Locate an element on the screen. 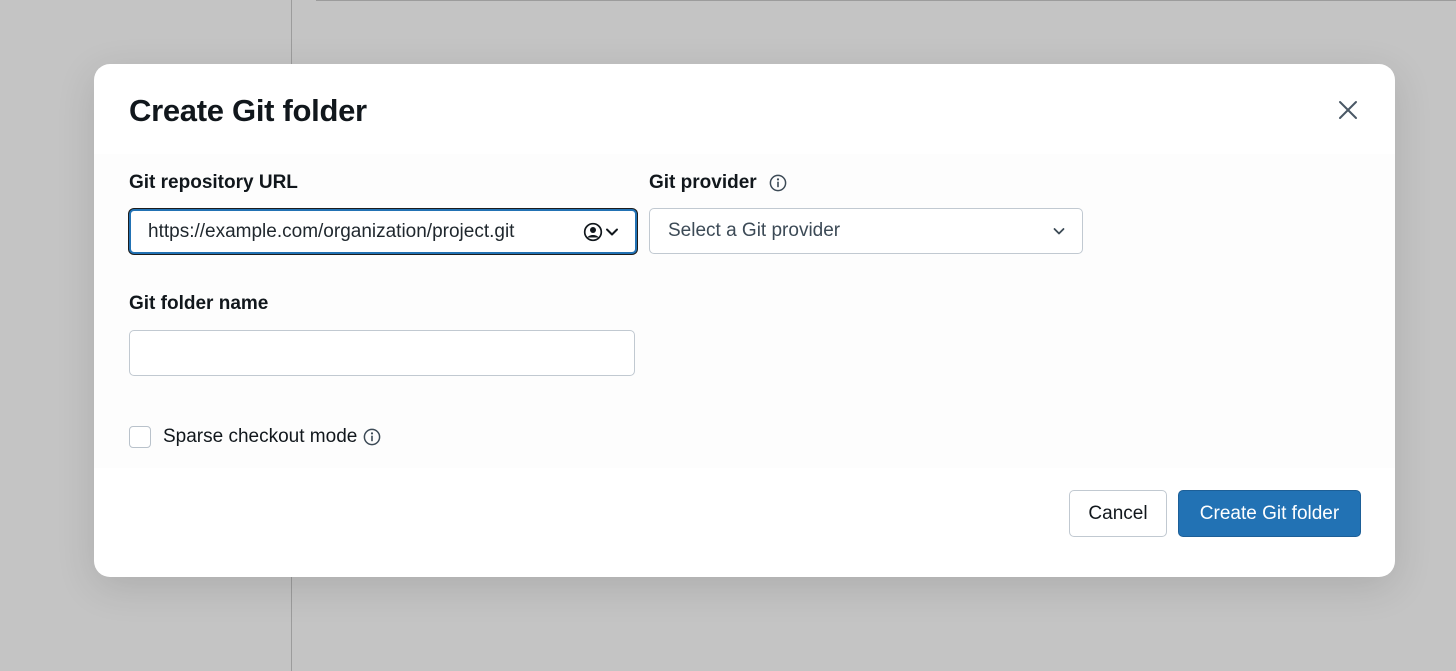 The width and height of the screenshot is (1456, 671). folder-name-input is located at coordinates (382, 353).